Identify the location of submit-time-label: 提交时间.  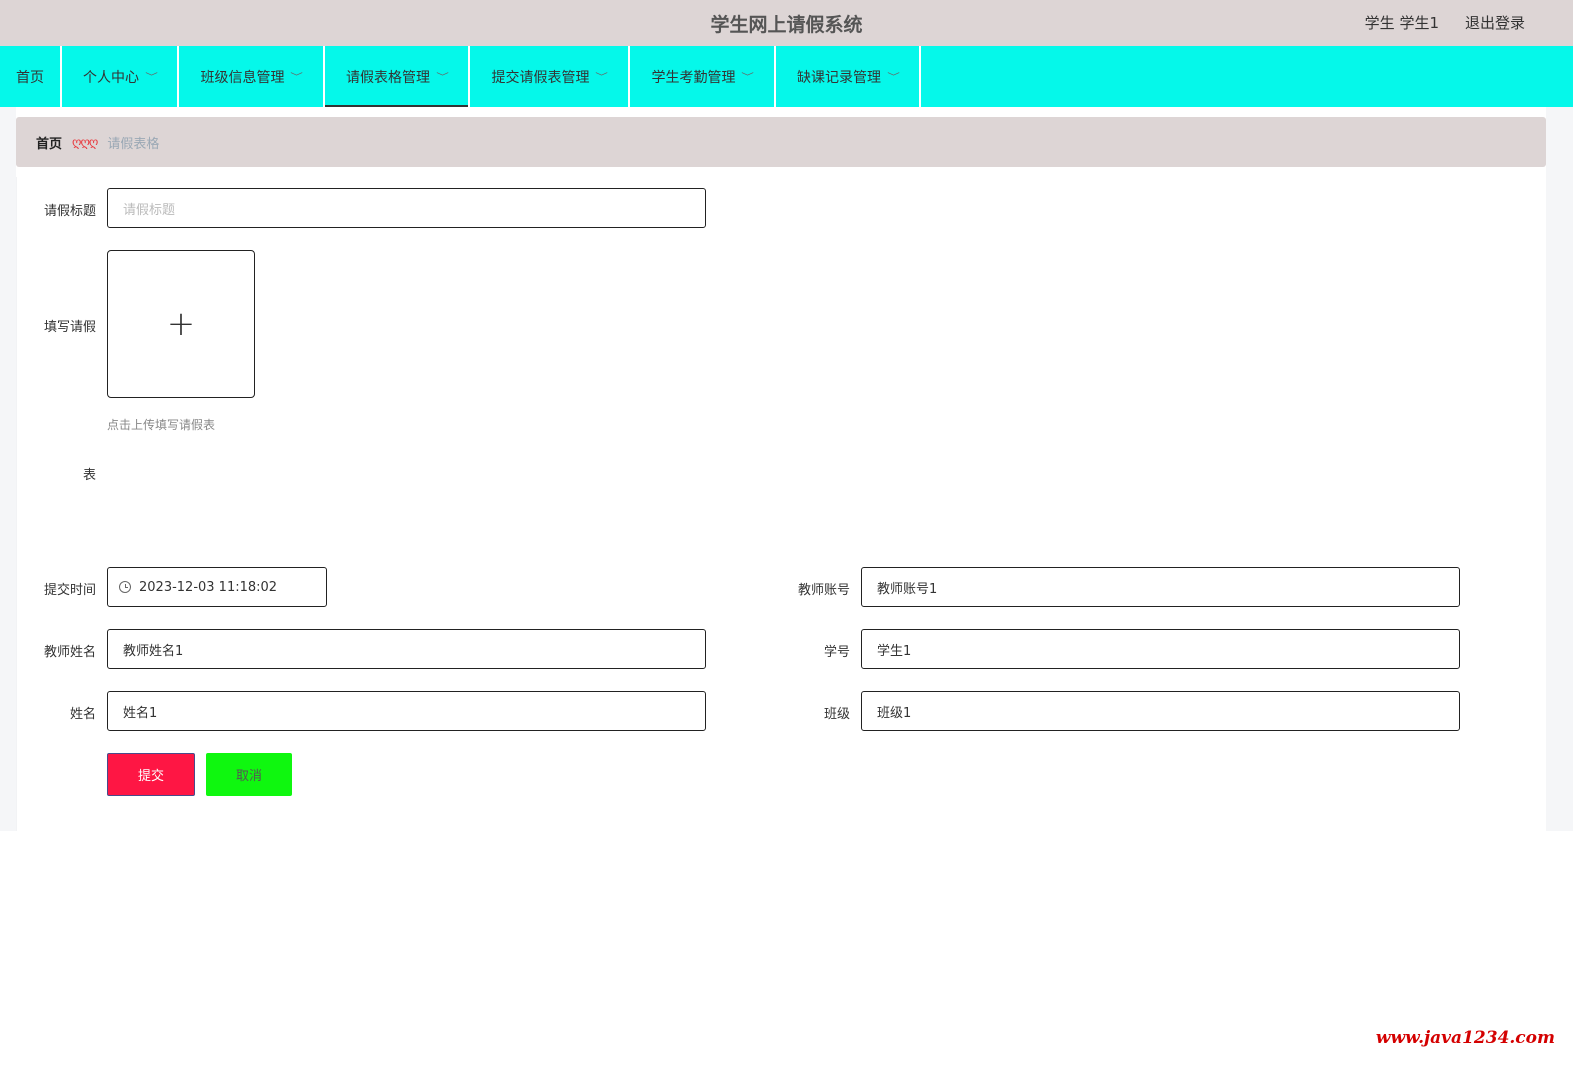
(69, 590).